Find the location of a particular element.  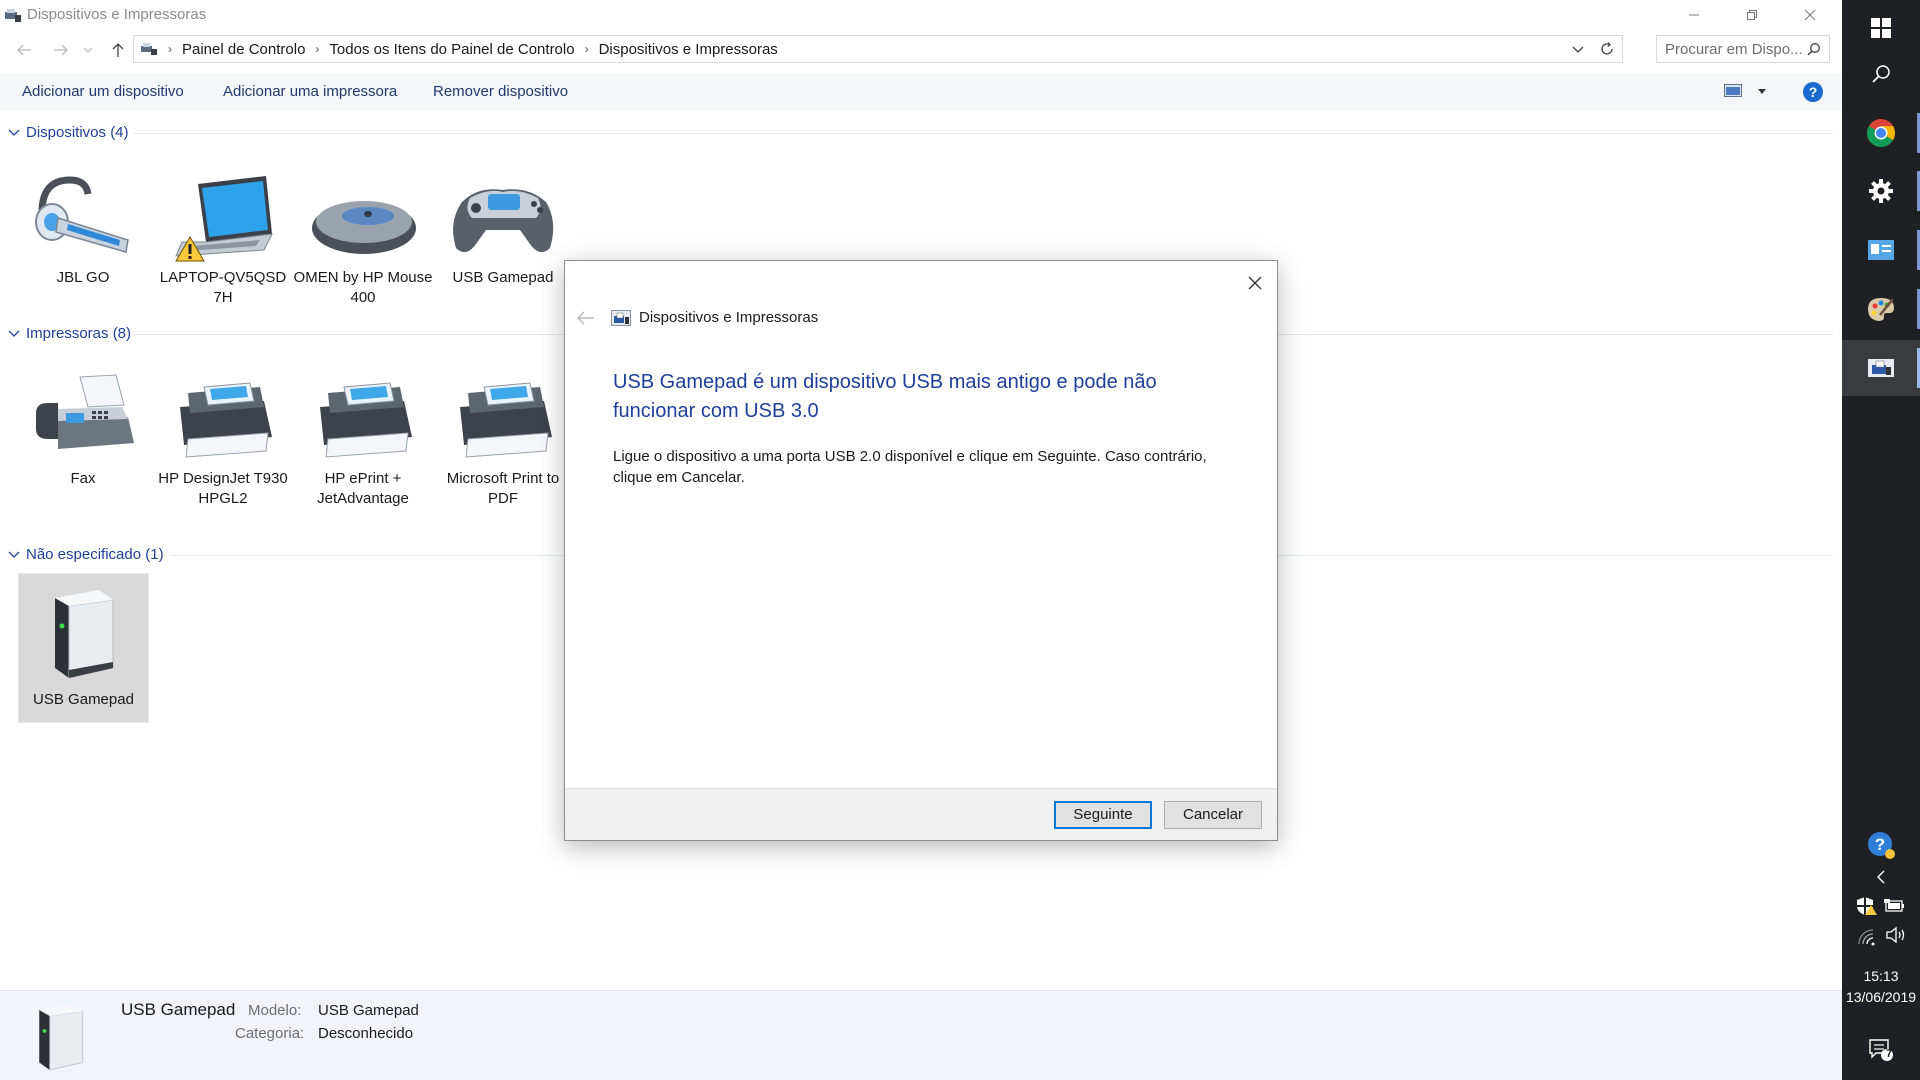

contact-card-icon is located at coordinates (1881, 250).